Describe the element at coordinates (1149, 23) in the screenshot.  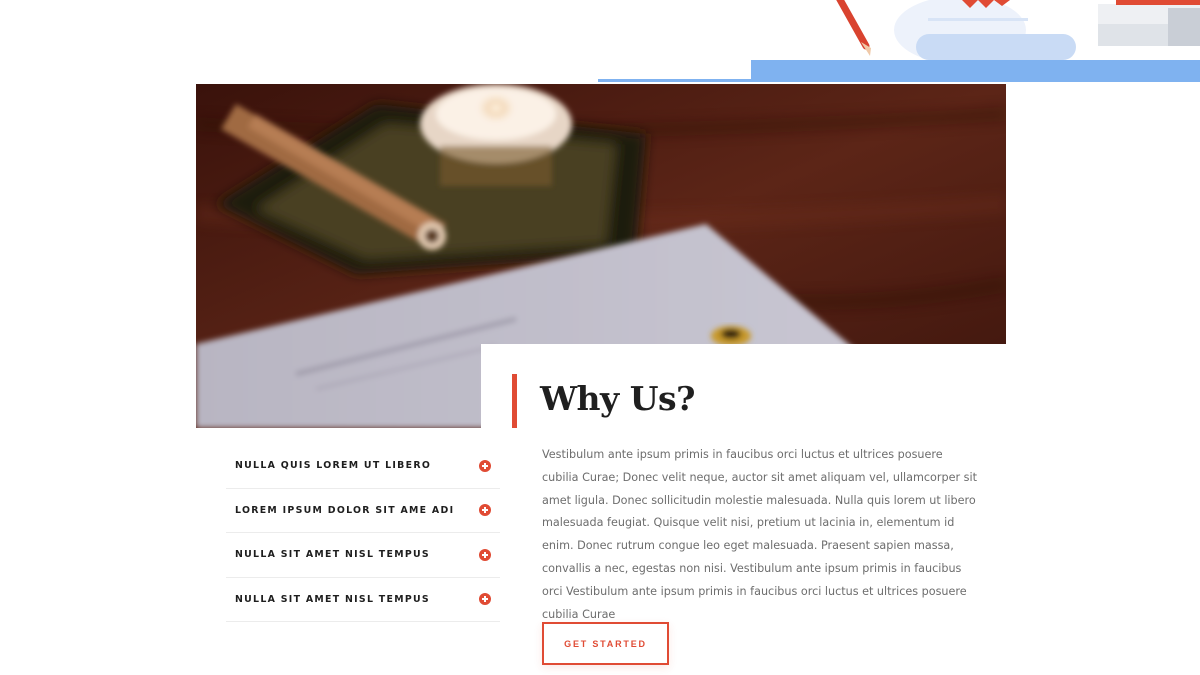
I see `books-icon` at that location.